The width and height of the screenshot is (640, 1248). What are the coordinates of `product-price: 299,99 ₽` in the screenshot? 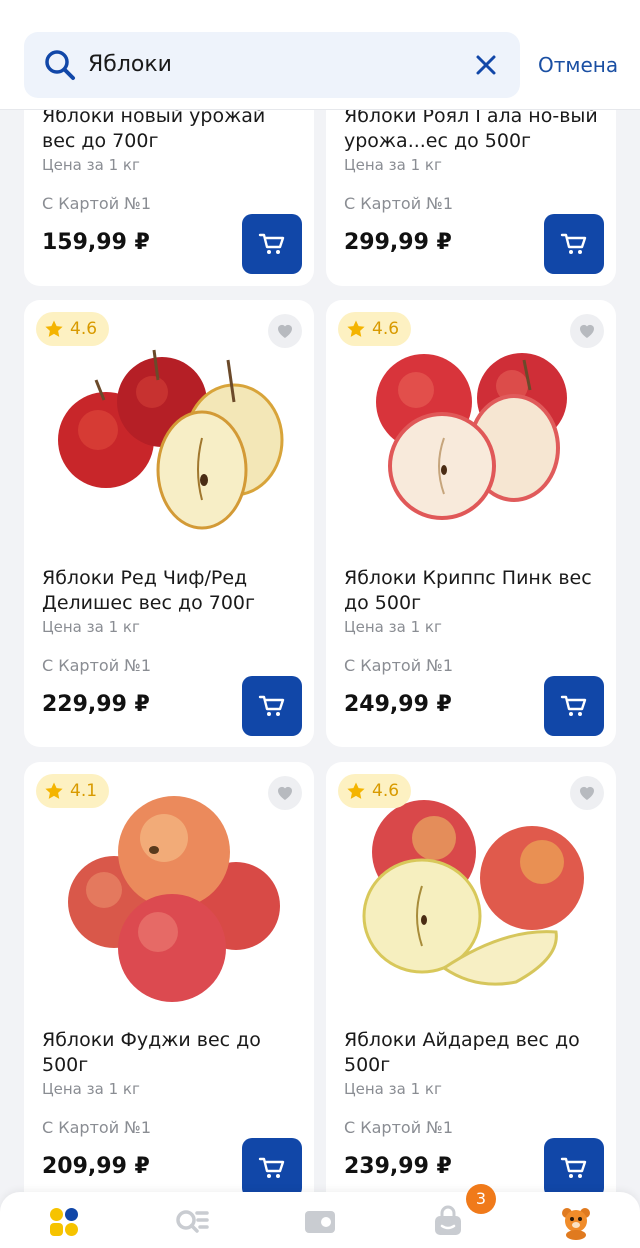 It's located at (398, 242).